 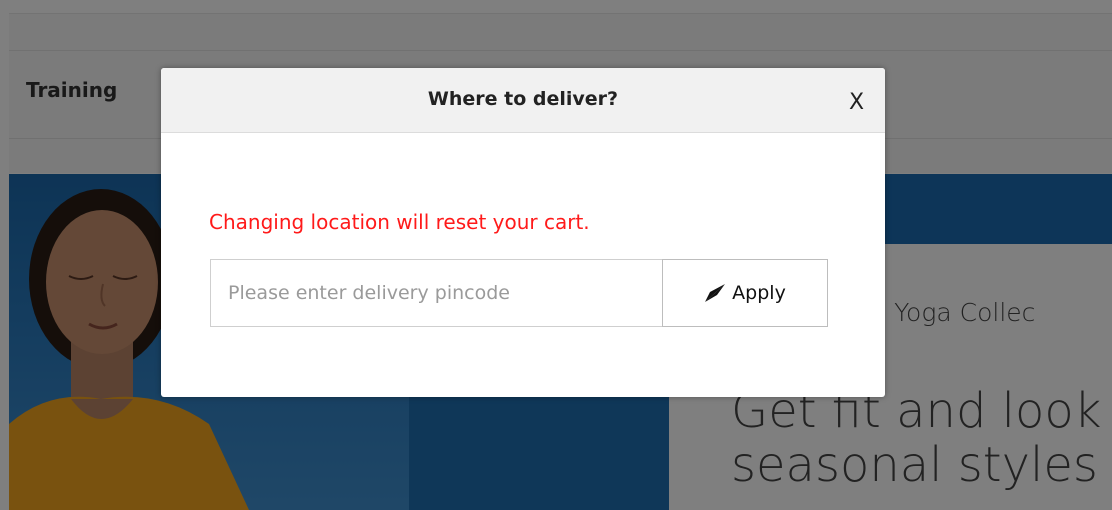 I want to click on dialog-title: Where to deliver?, so click(x=523, y=99).